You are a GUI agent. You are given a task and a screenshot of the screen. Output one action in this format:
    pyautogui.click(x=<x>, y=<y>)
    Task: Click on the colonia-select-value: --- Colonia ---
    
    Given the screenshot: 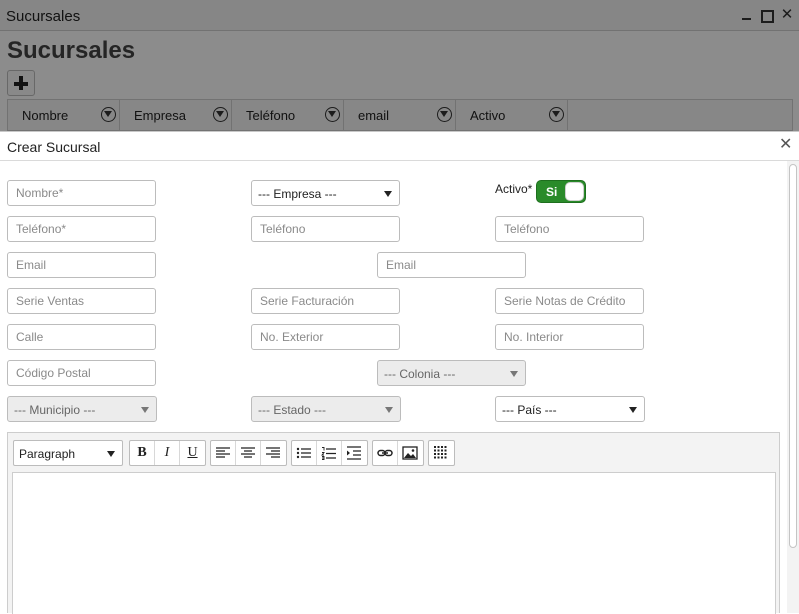 What is the action you would take?
    pyautogui.click(x=420, y=374)
    